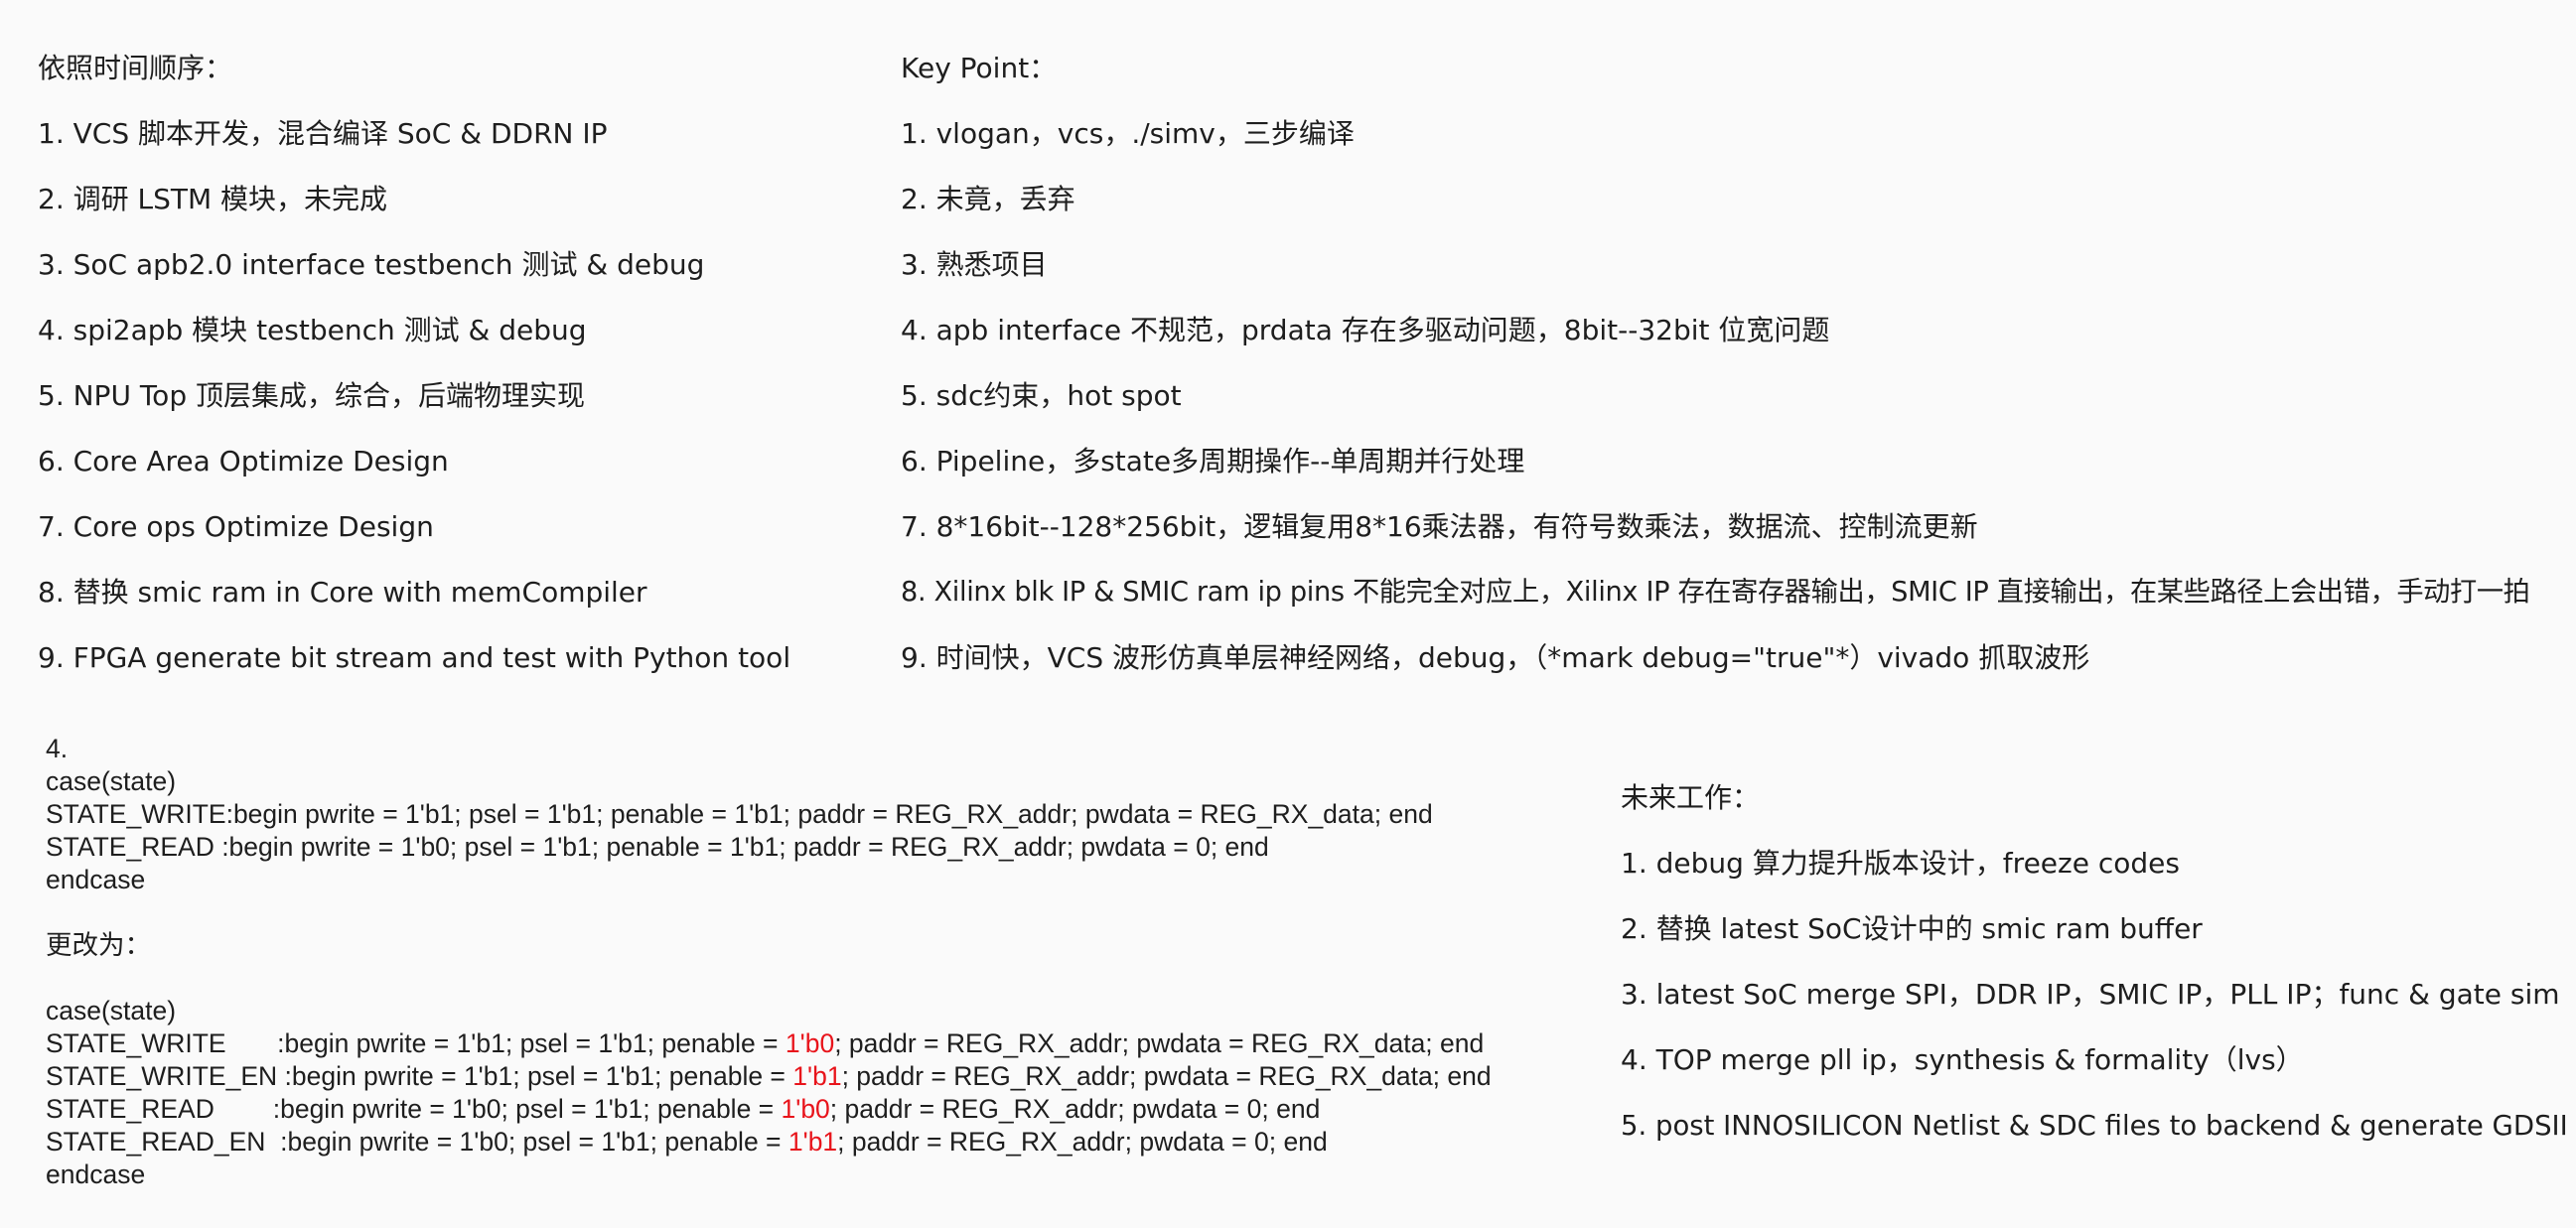 The height and width of the screenshot is (1228, 2576). Describe the element at coordinates (243, 461) in the screenshot. I see `timeline-item-6: 6. Core Area Optimize Design` at that location.